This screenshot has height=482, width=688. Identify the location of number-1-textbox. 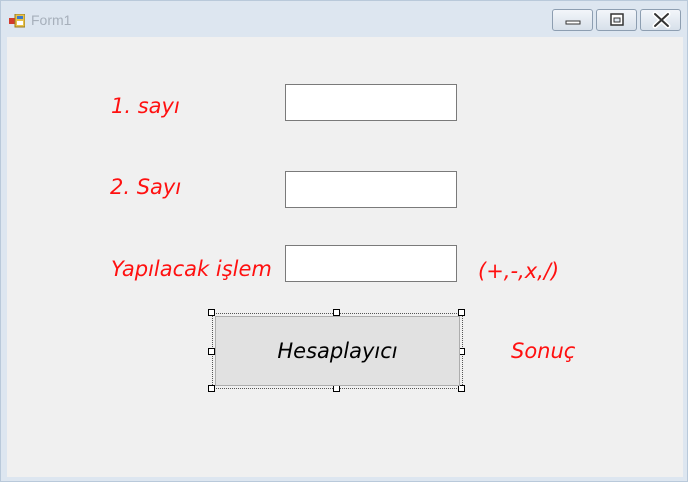
(371, 102).